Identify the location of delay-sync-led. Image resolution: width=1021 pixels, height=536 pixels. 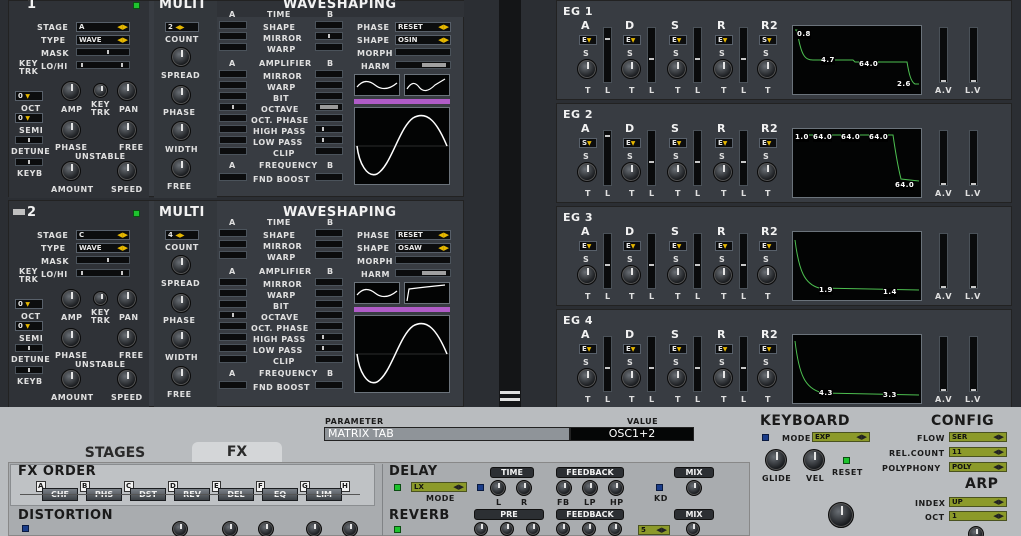
(480, 487).